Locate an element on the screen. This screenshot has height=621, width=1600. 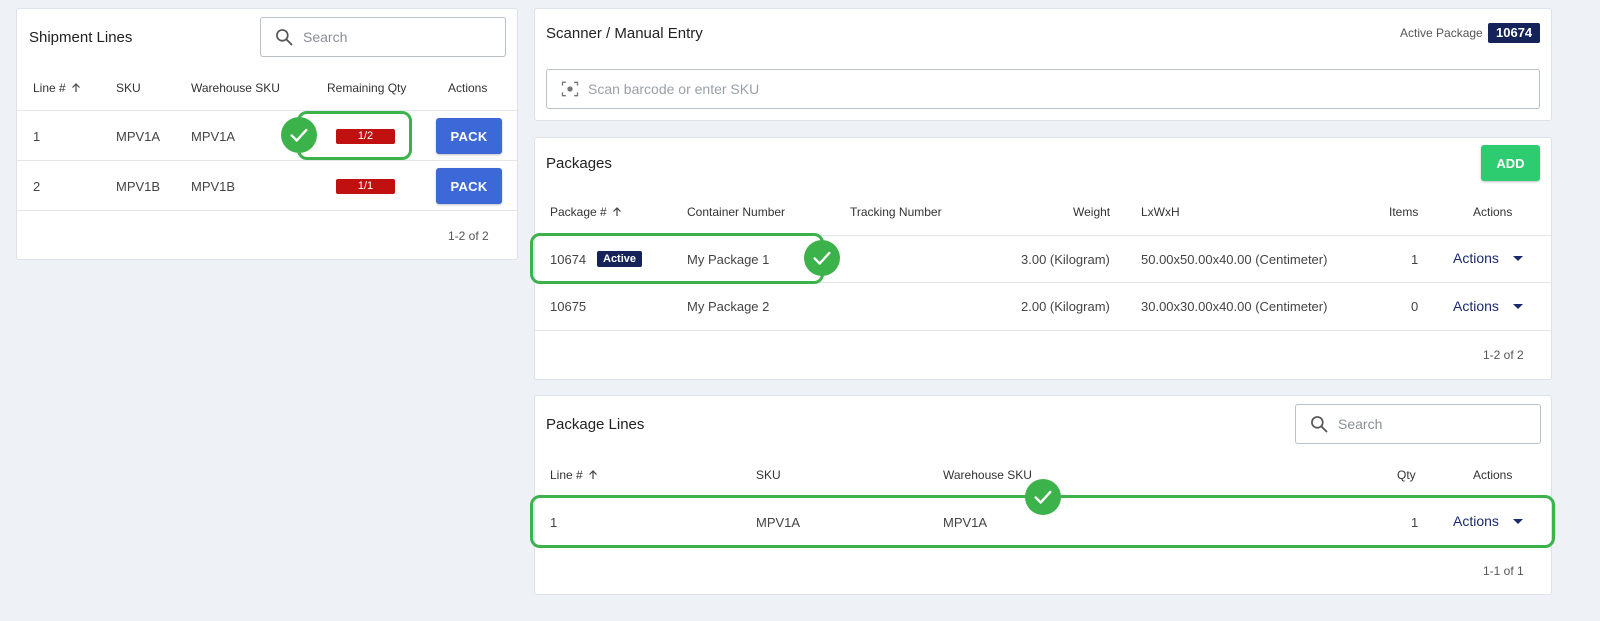
col-header-package: Package # is located at coordinates (586, 212).